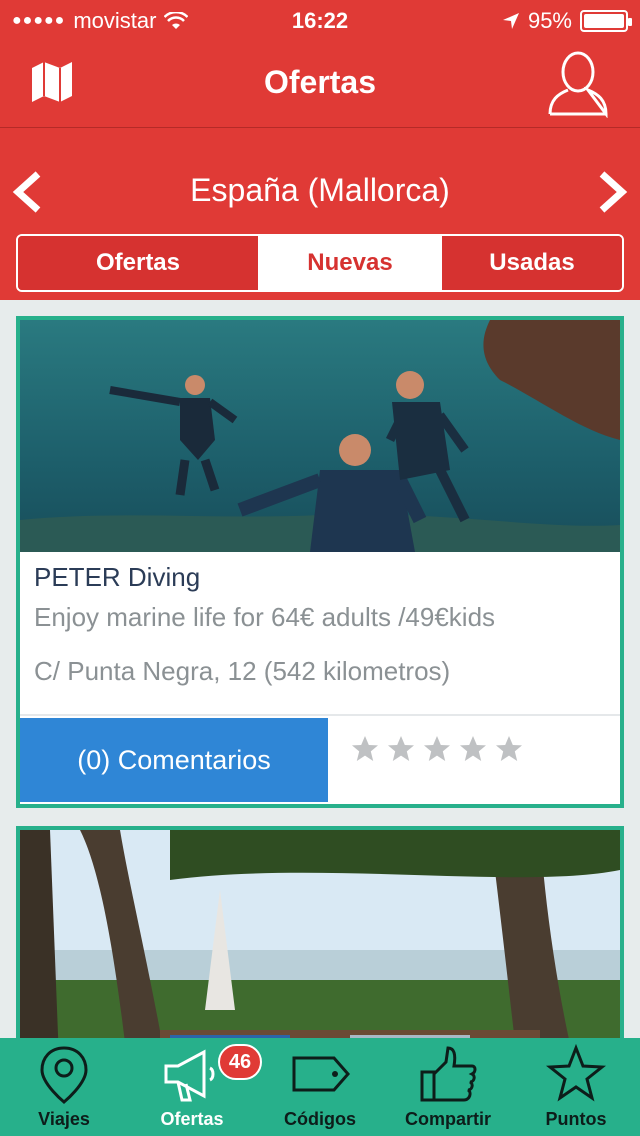 Image resolution: width=640 pixels, height=1136 pixels. What do you see at coordinates (510, 21) in the screenshot?
I see `location-arrow-icon` at bounding box center [510, 21].